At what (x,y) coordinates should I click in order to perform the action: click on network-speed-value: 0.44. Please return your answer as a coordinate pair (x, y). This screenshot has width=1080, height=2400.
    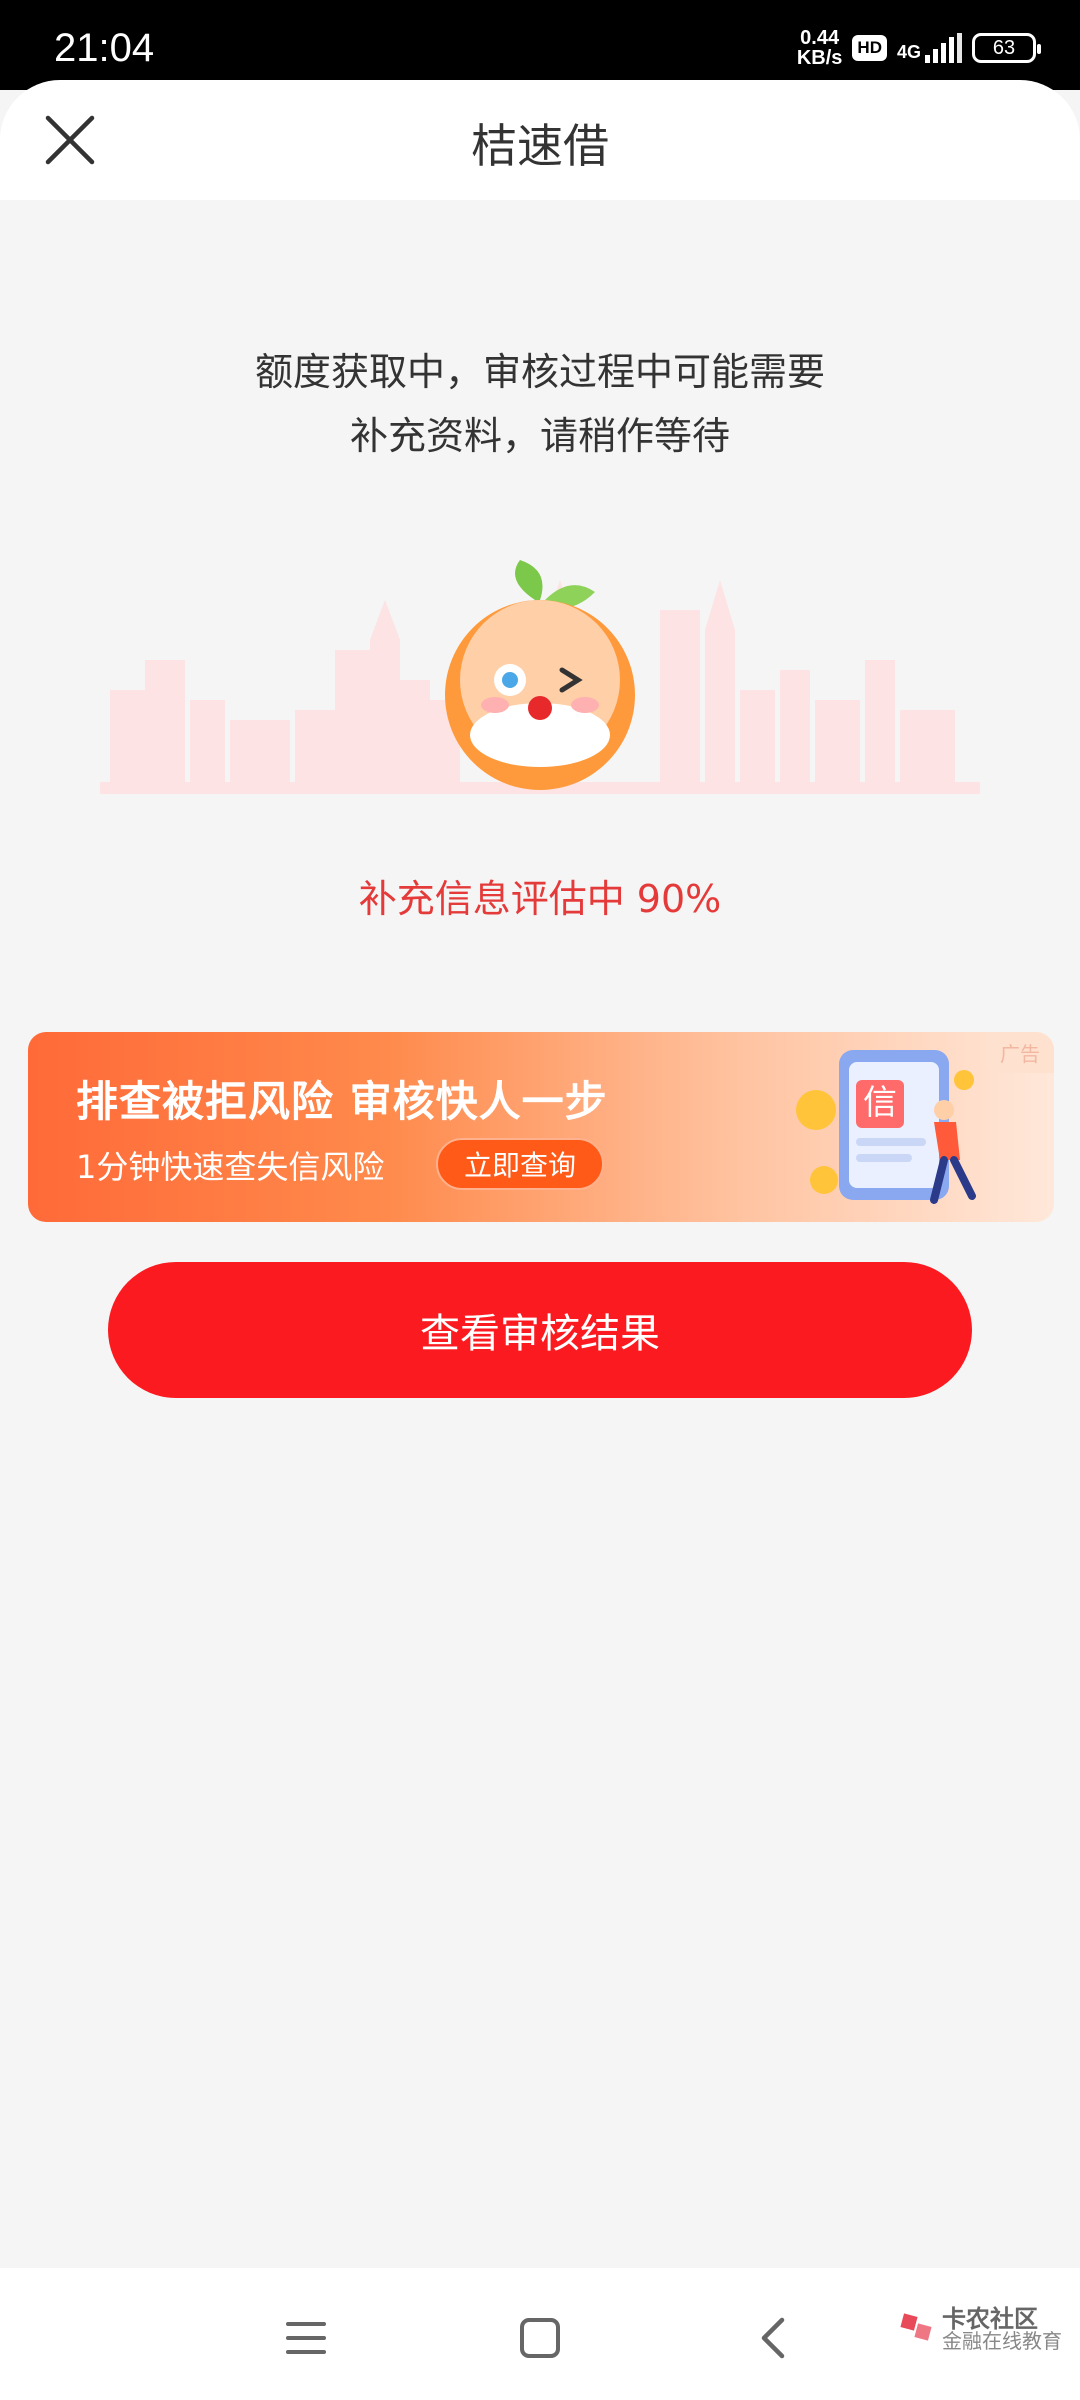
    Looking at the image, I should click on (820, 38).